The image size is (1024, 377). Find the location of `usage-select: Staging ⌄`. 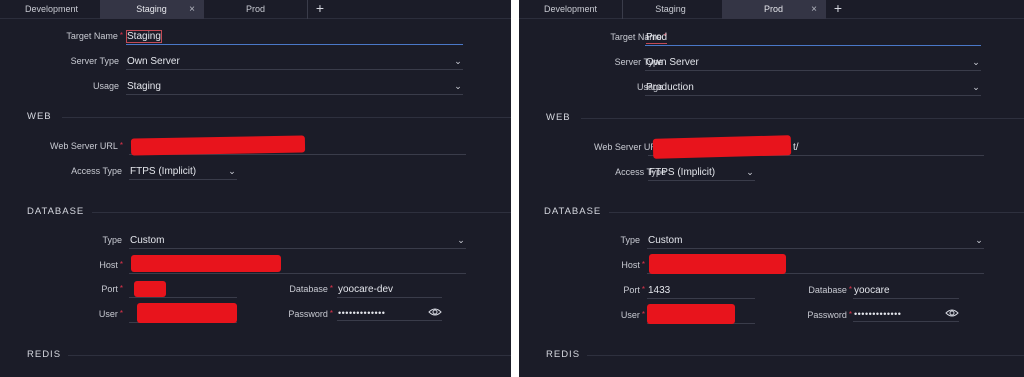

usage-select: Staging ⌄ is located at coordinates (294, 87).